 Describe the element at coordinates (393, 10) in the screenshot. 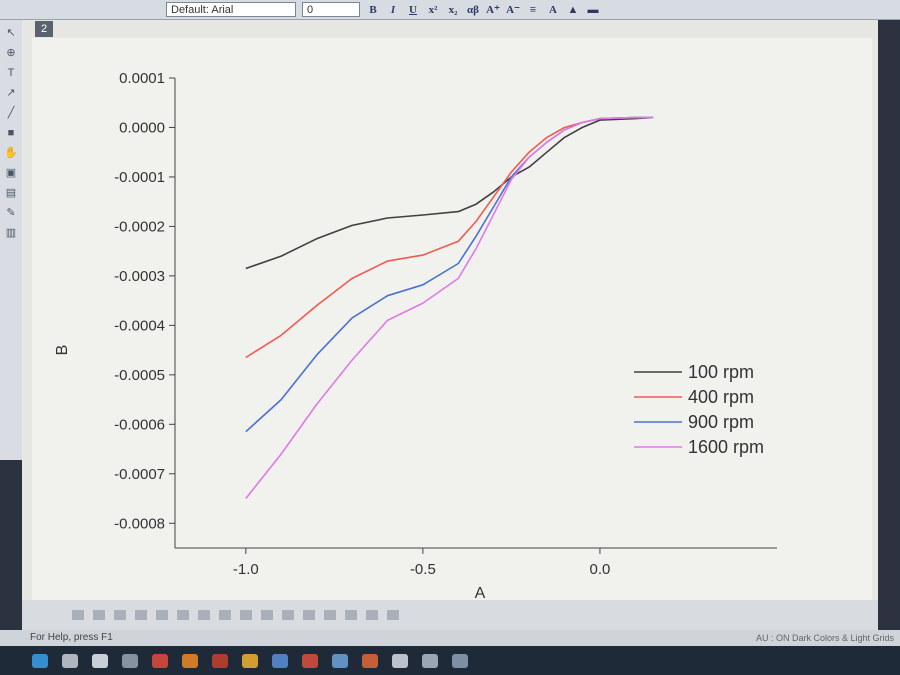

I see `italic-button: I` at that location.